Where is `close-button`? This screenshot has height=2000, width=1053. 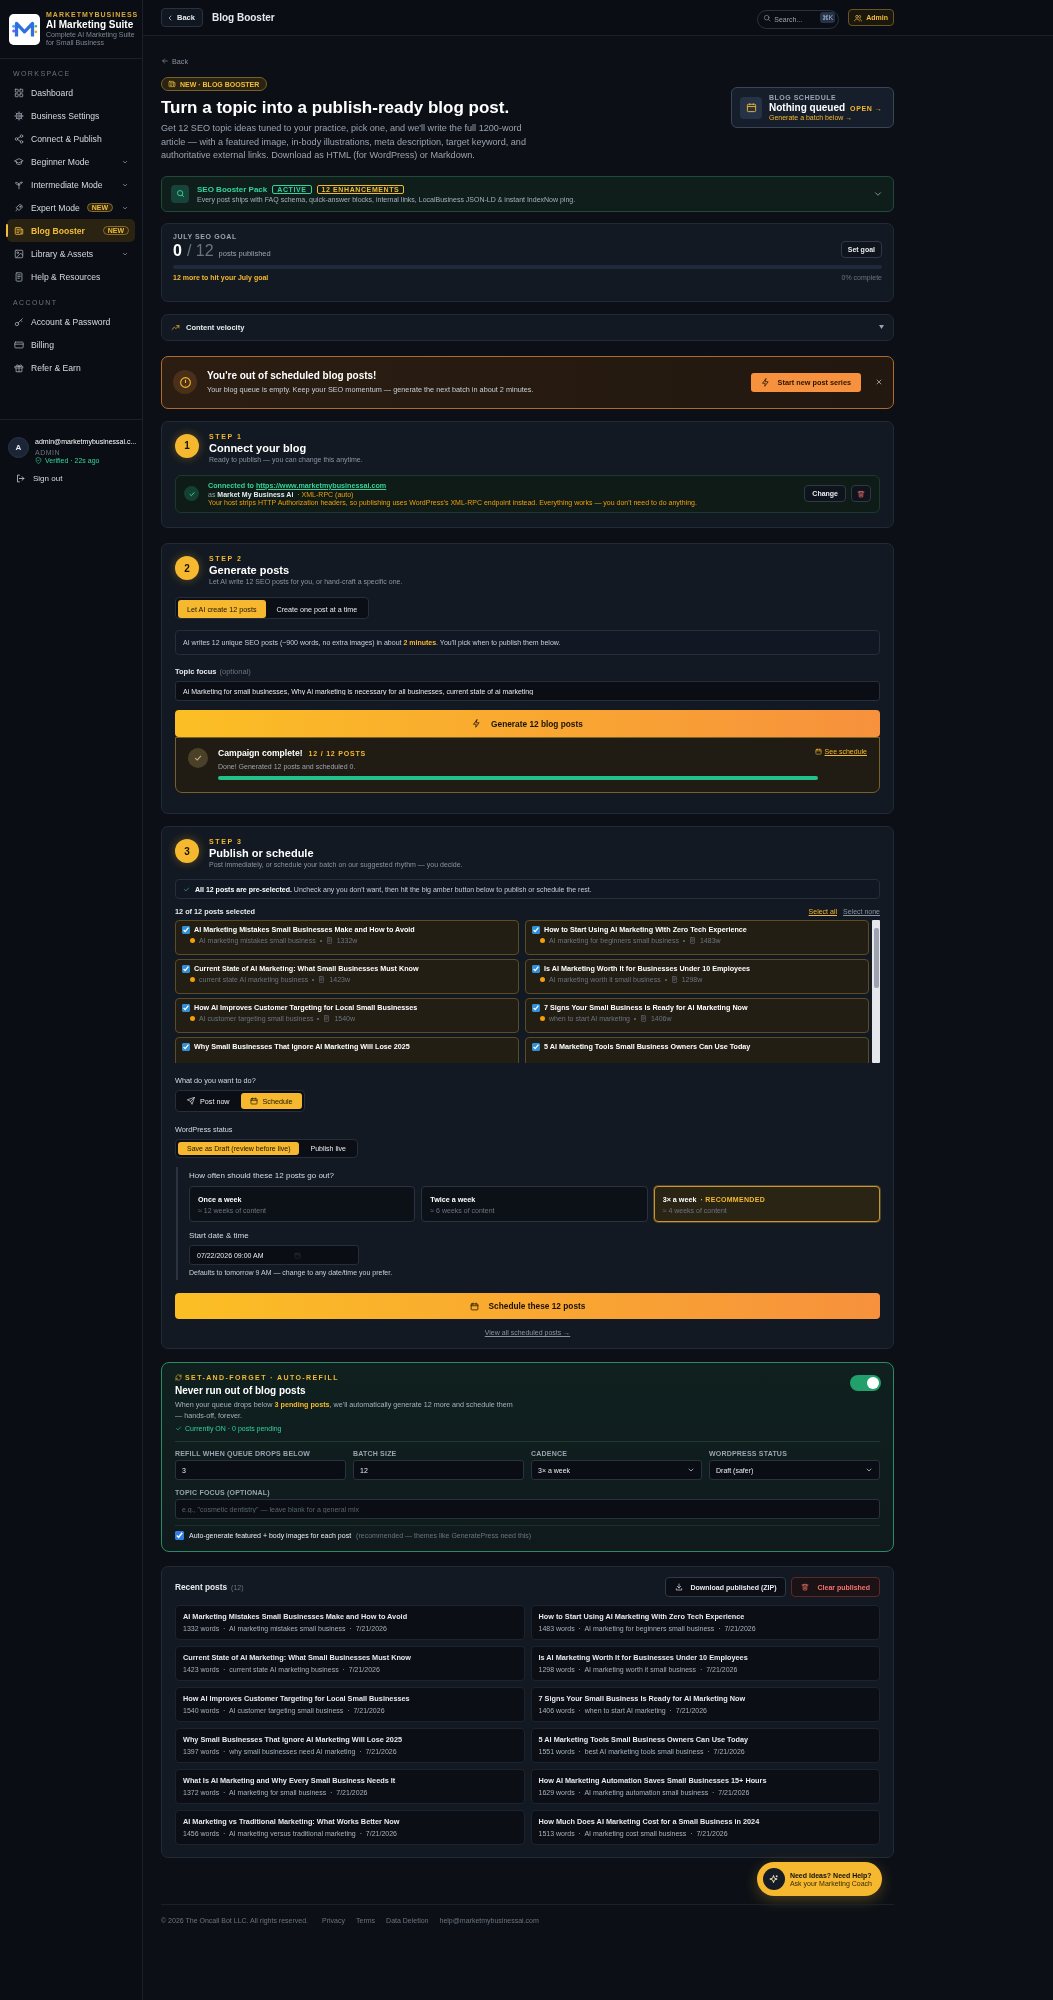
close-button is located at coordinates (879, 382).